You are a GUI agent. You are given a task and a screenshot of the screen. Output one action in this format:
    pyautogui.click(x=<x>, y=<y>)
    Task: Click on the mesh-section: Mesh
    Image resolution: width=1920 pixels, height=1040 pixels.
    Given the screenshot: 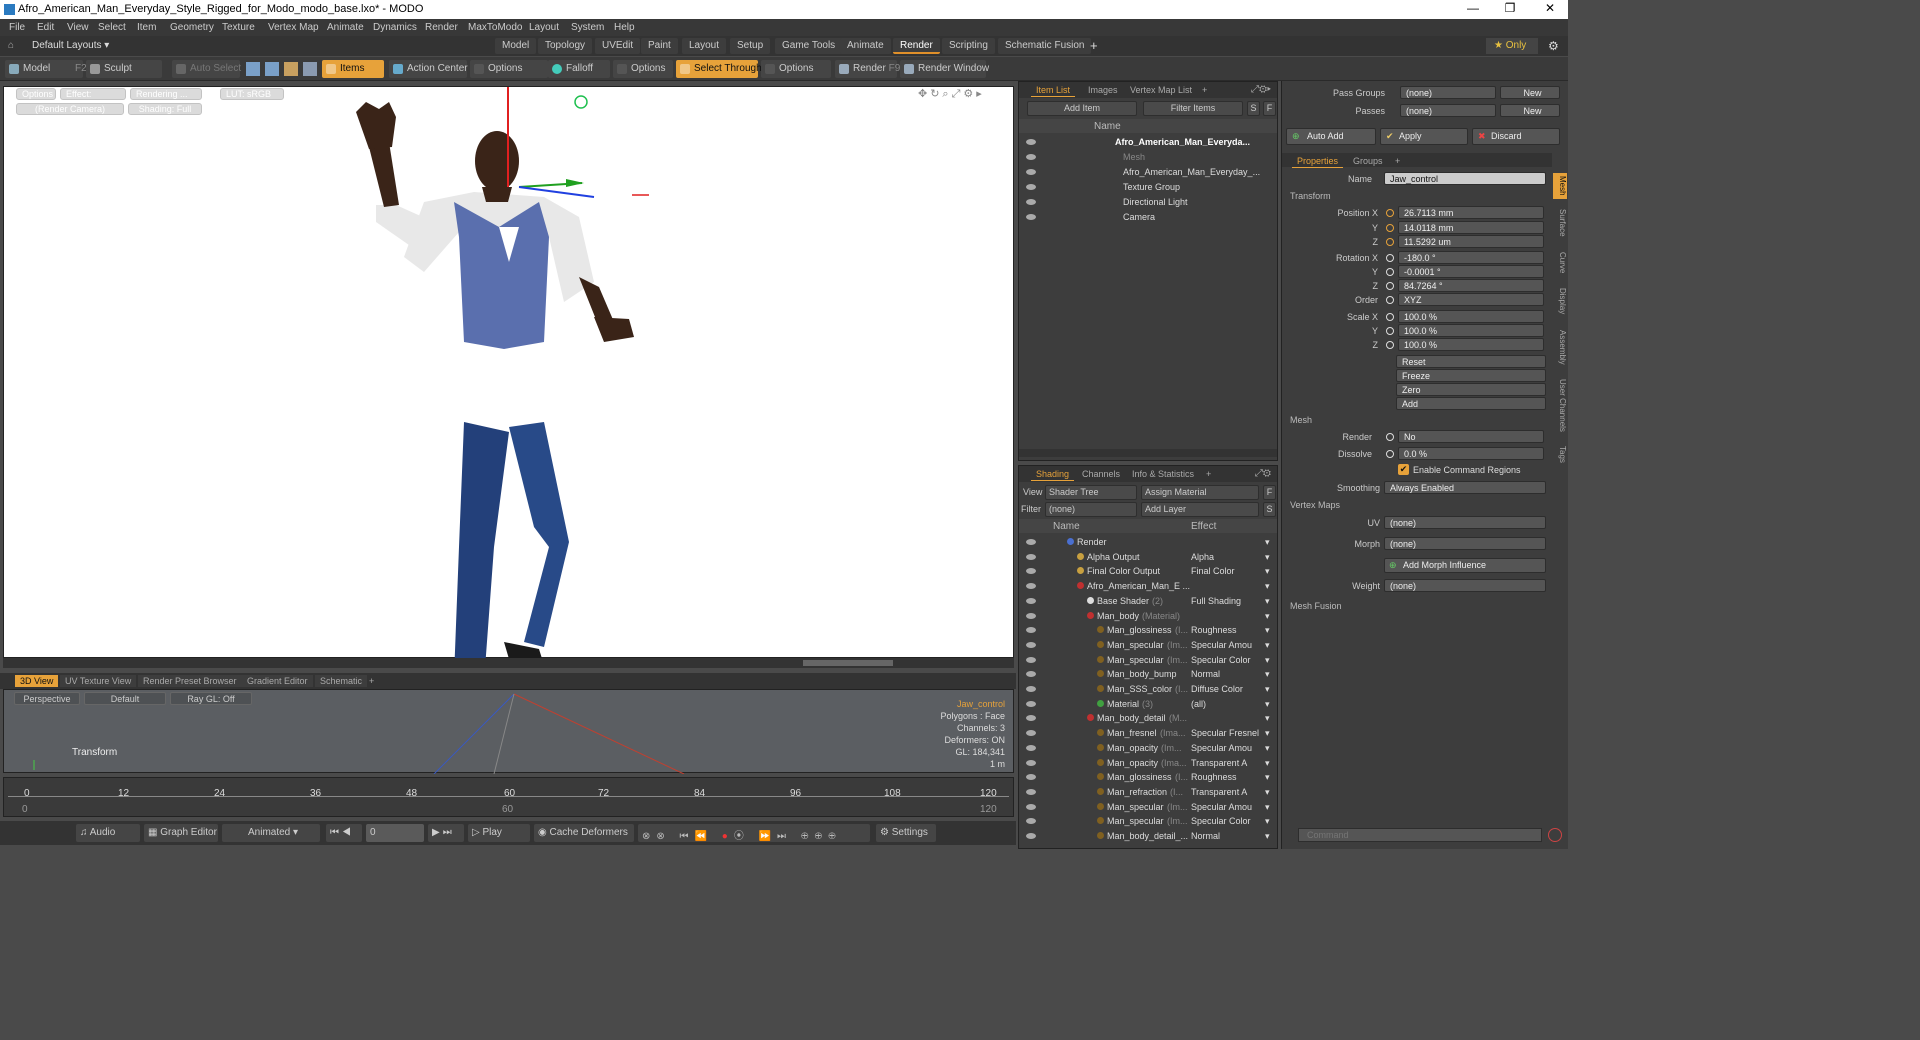 What is the action you would take?
    pyautogui.click(x=1301, y=420)
    